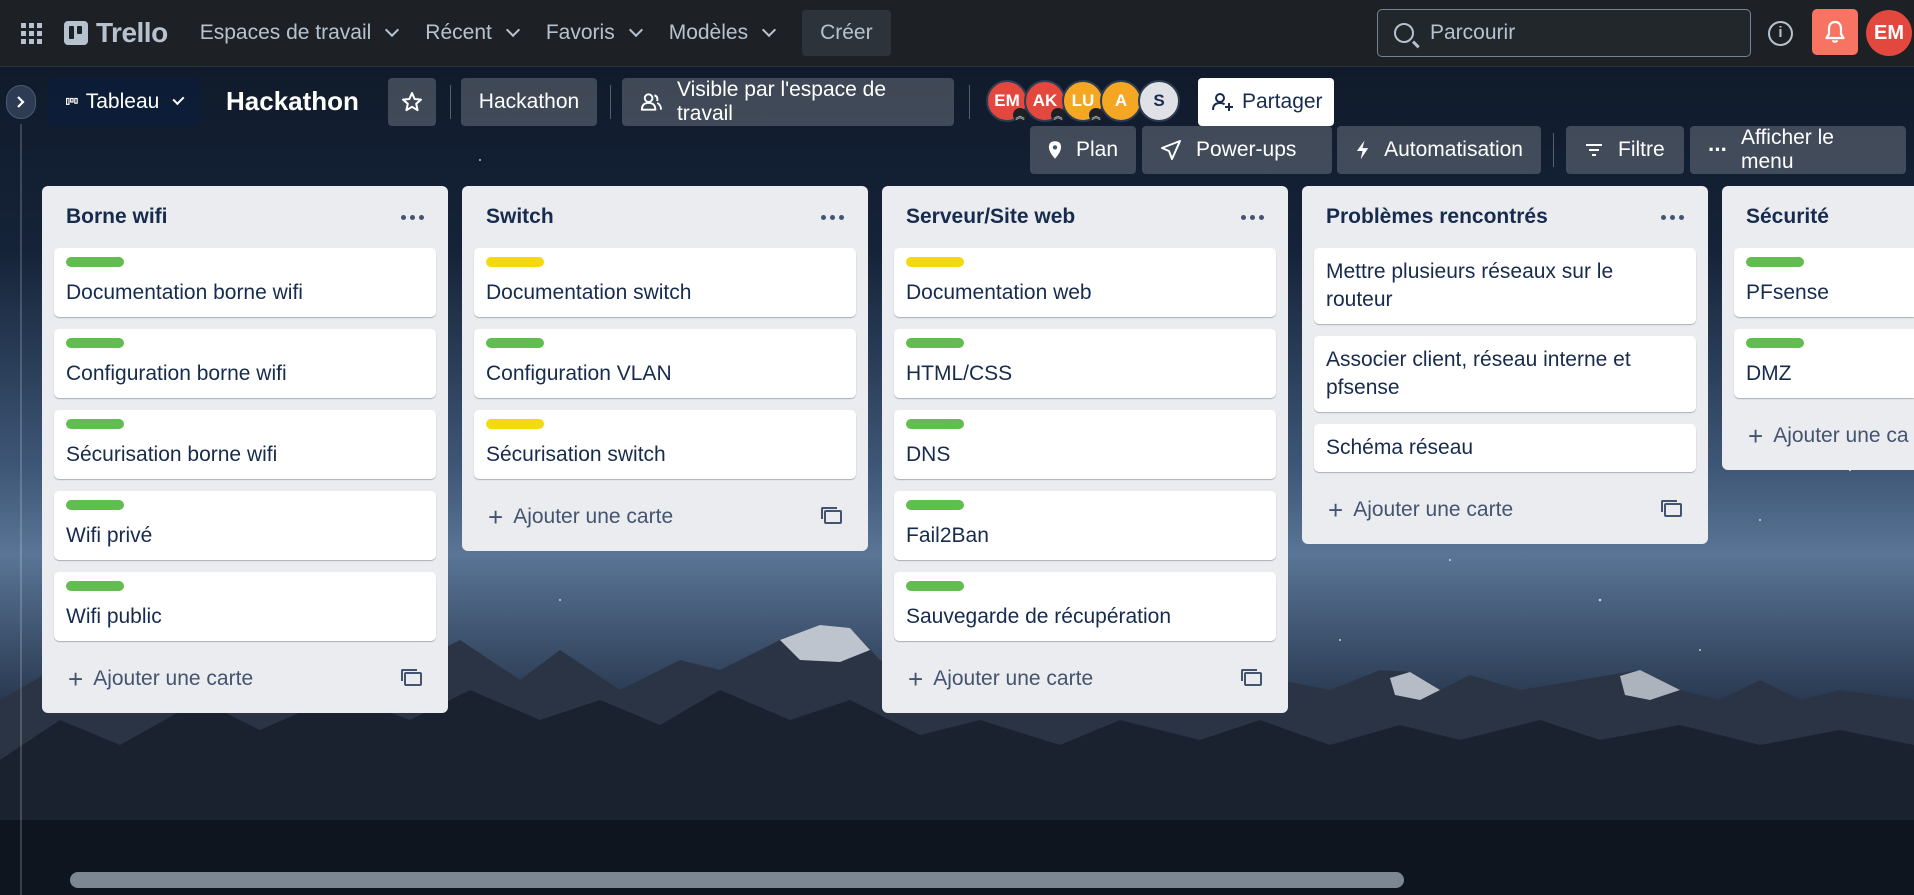 The height and width of the screenshot is (895, 1914). What do you see at coordinates (116, 33) in the screenshot?
I see `trello-logo: Trello` at bounding box center [116, 33].